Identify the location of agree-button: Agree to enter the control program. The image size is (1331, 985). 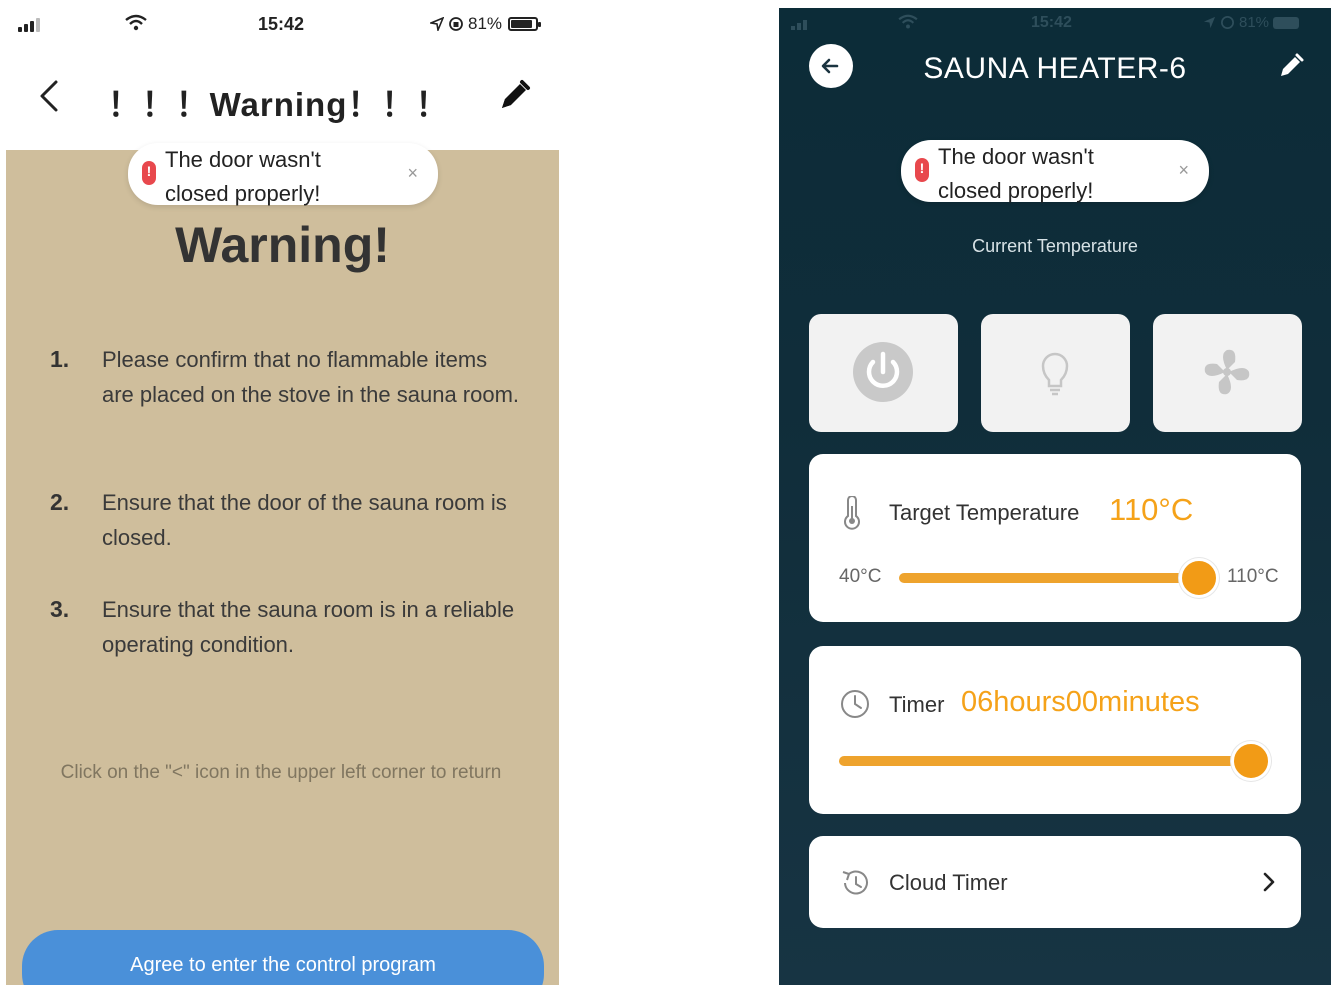
(283, 957).